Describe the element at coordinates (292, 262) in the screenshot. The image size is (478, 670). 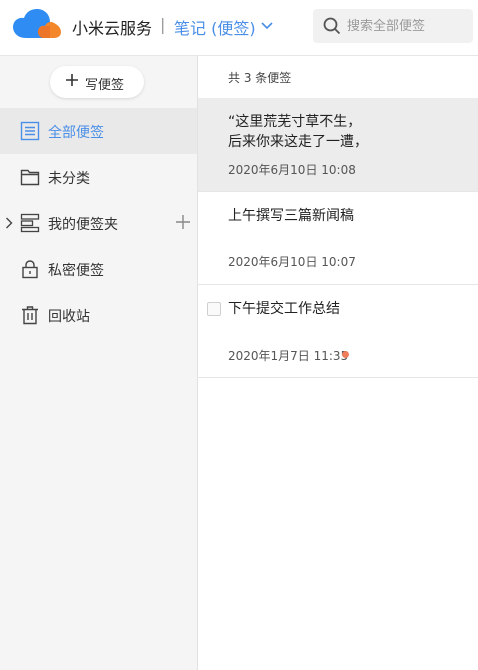
I see `note-date: 2020年6月10日 10:07` at that location.